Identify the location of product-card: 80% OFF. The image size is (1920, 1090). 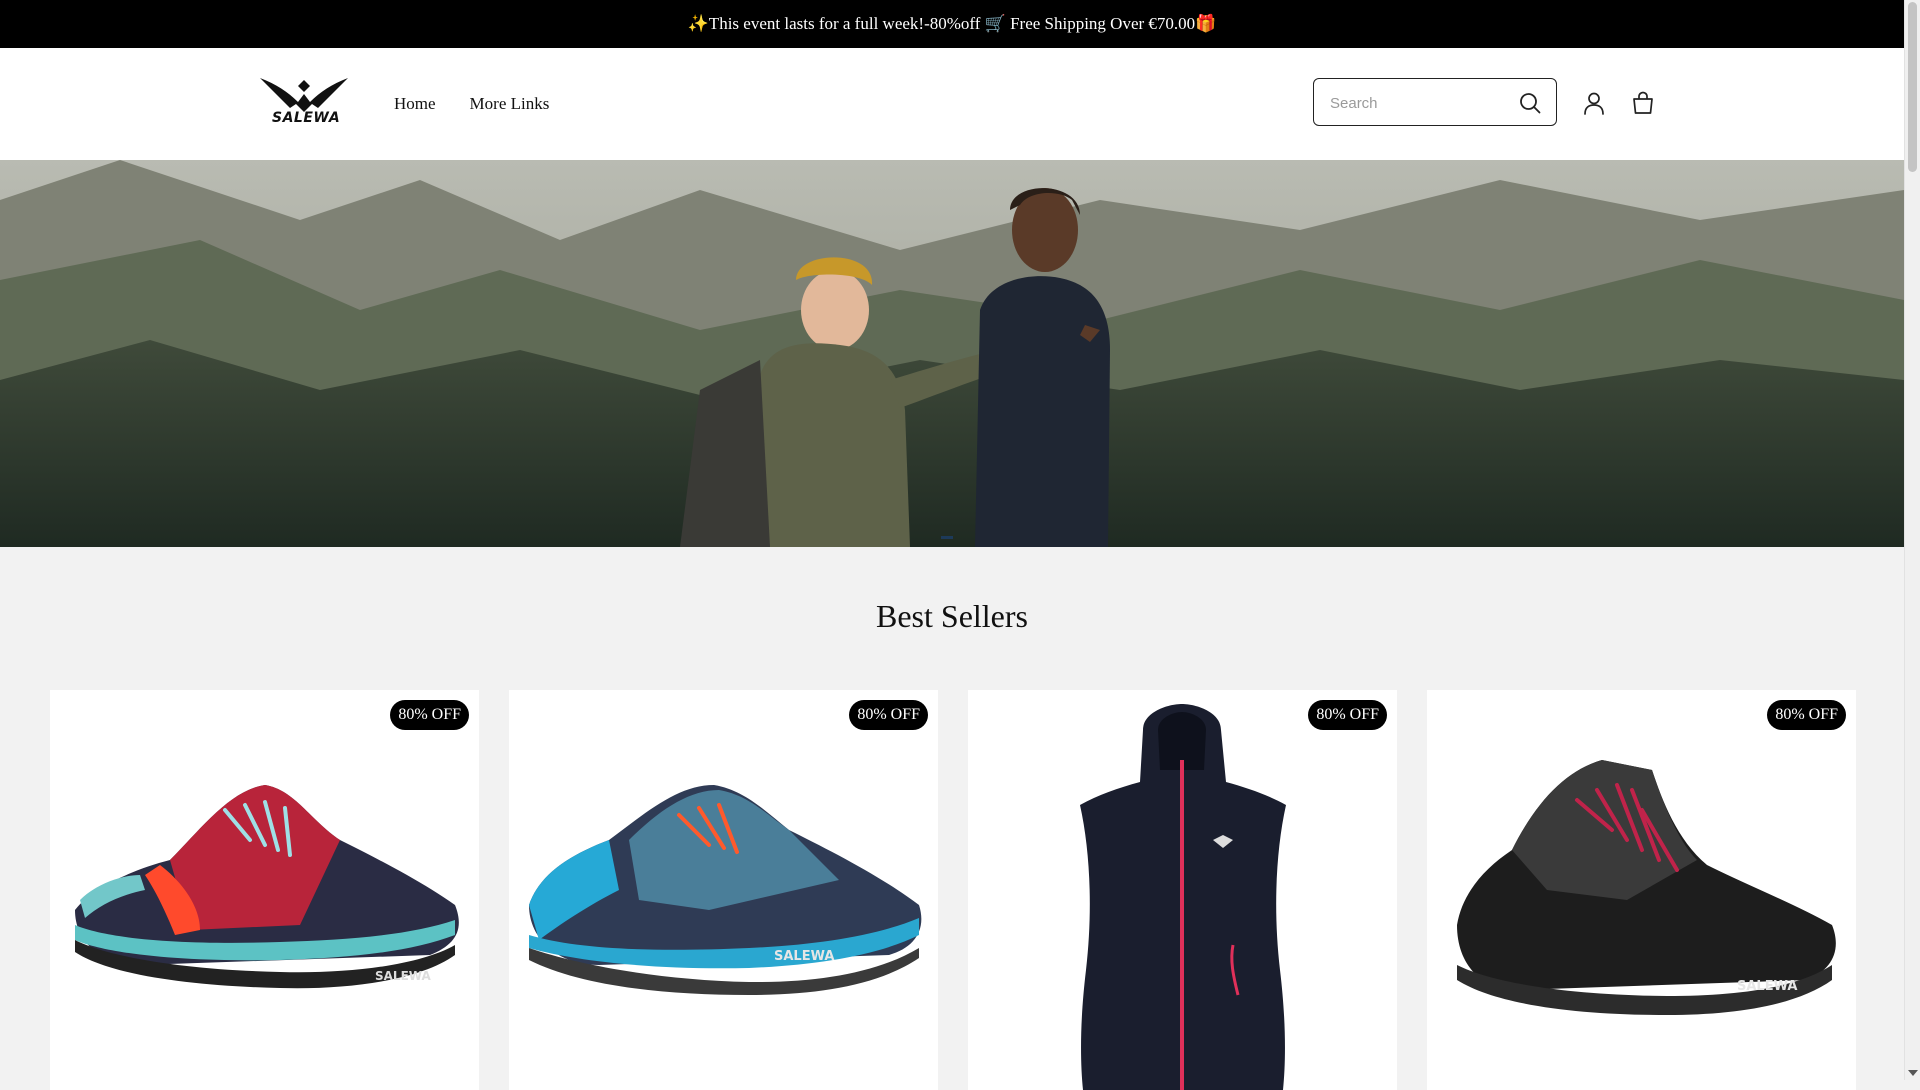
(1182, 890).